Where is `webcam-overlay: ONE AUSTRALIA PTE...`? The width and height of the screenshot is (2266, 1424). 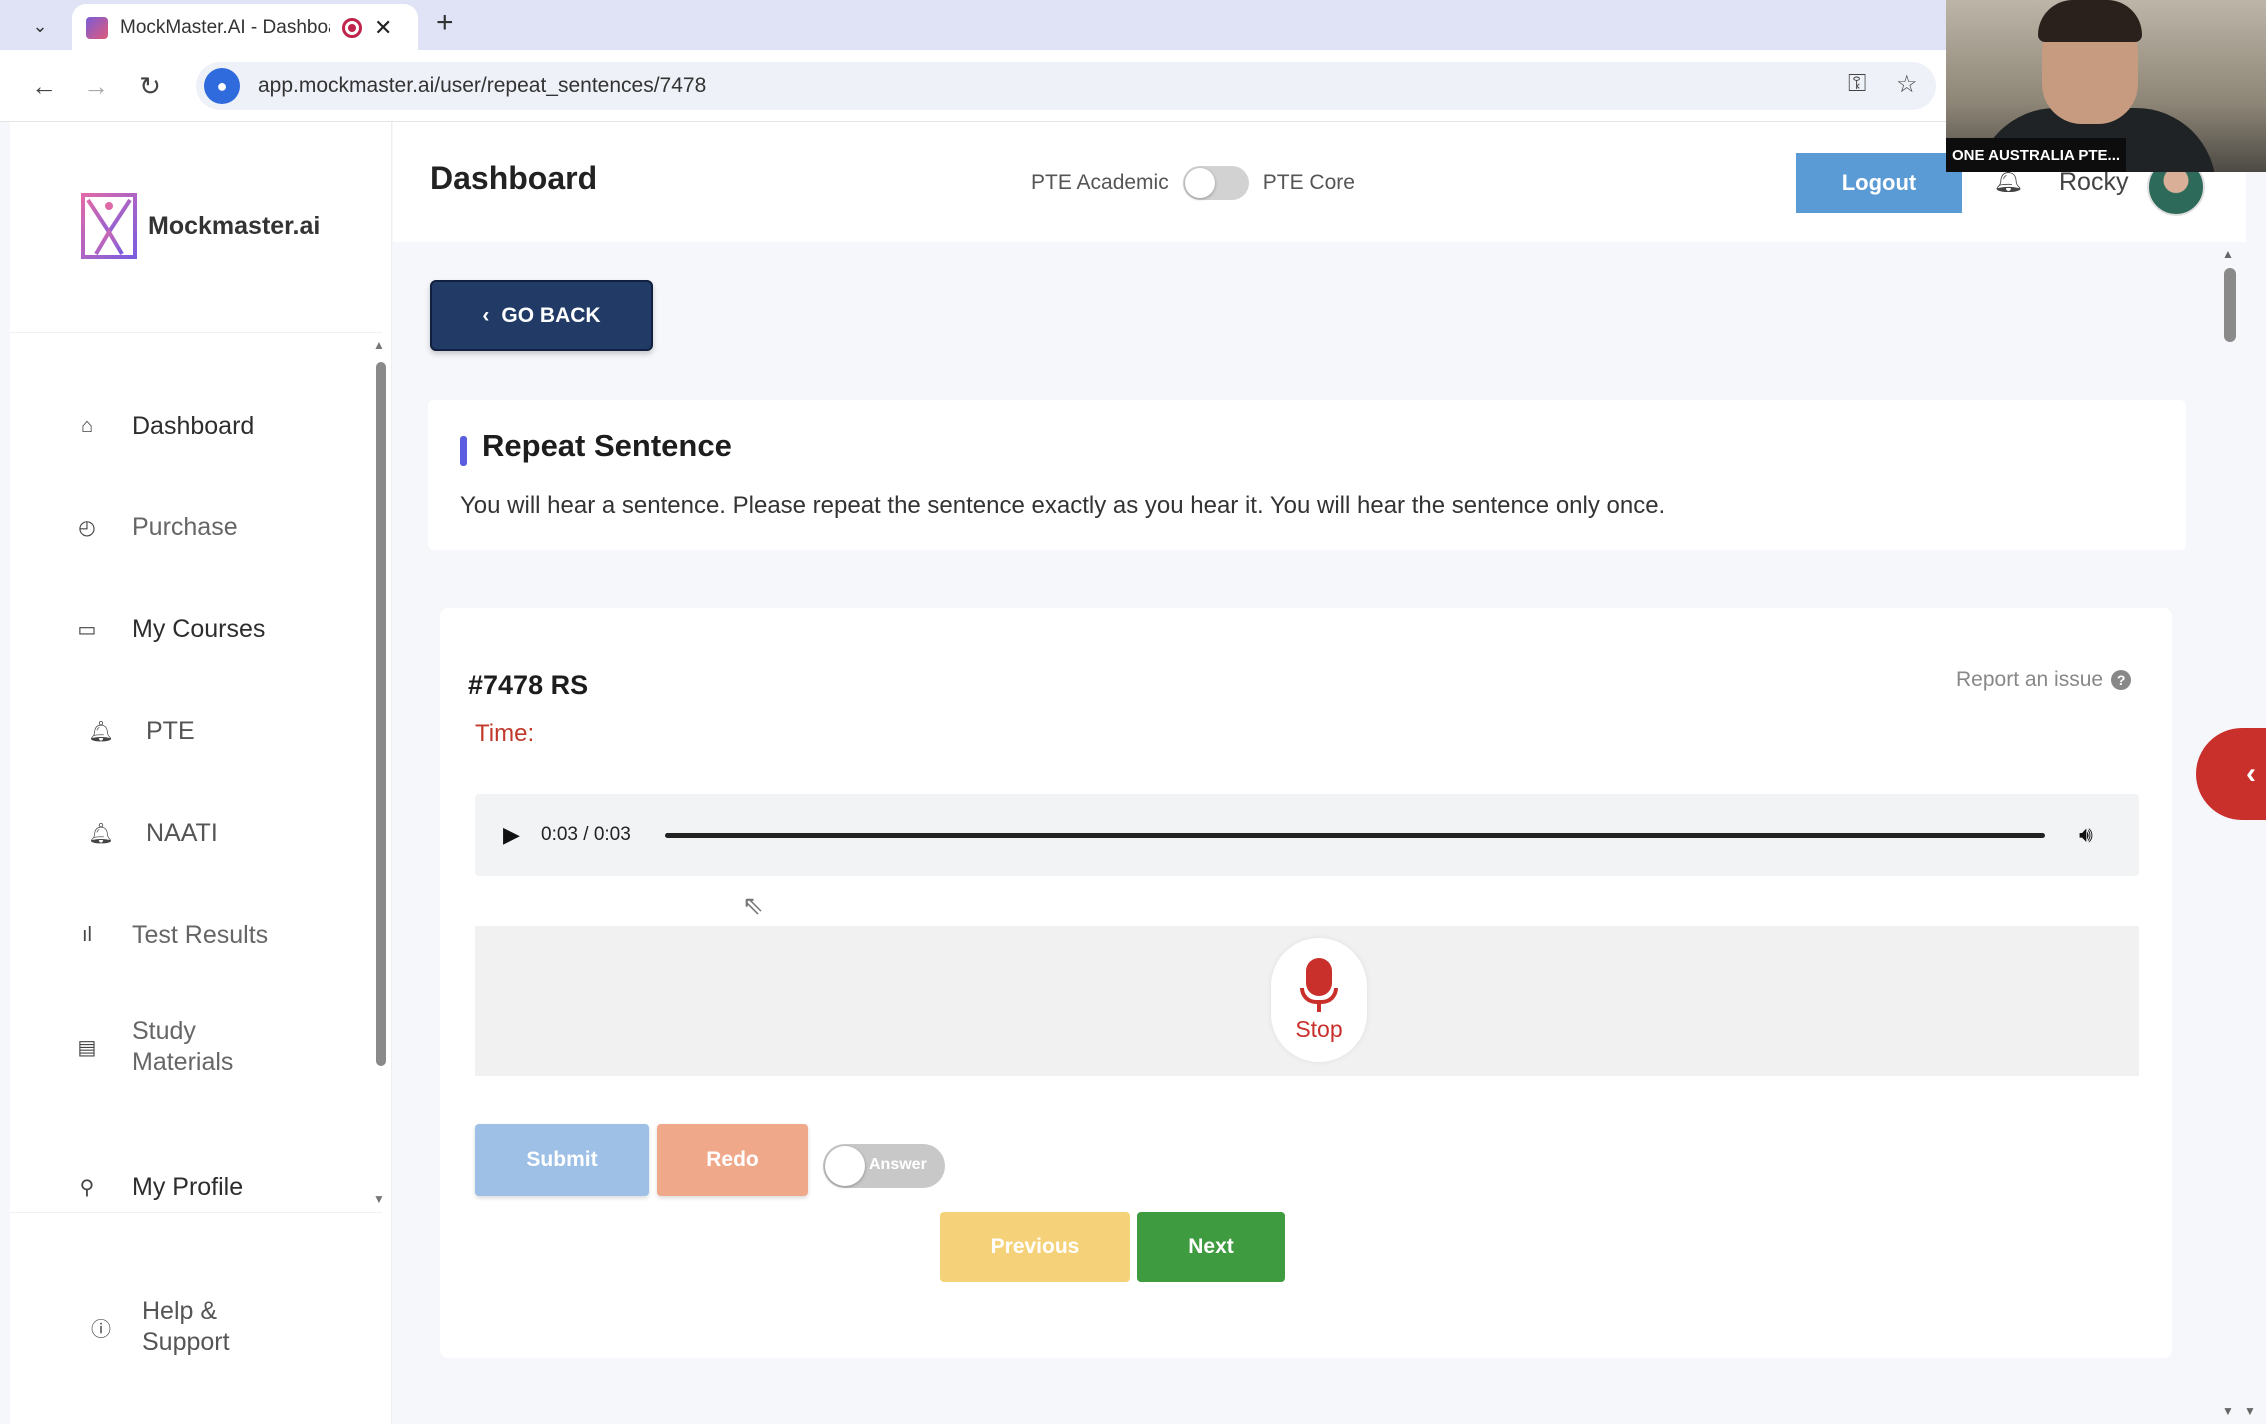 webcam-overlay: ONE AUSTRALIA PTE... is located at coordinates (2106, 86).